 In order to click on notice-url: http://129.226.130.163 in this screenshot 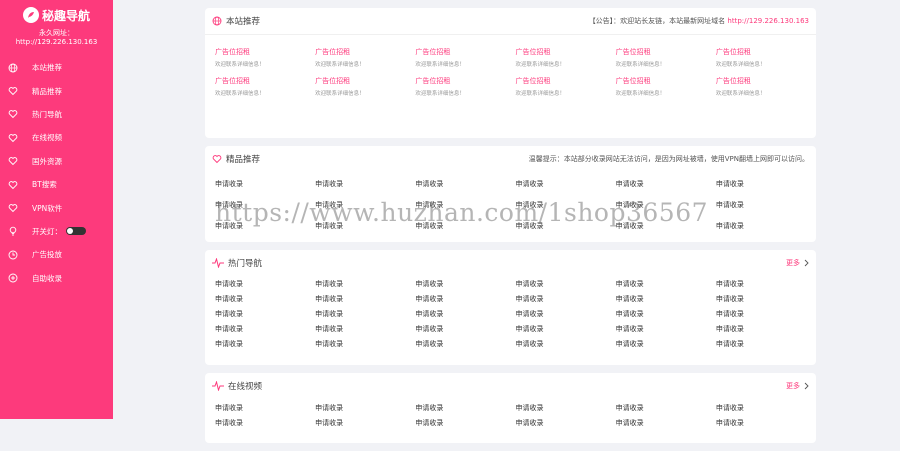, I will do `click(768, 21)`.